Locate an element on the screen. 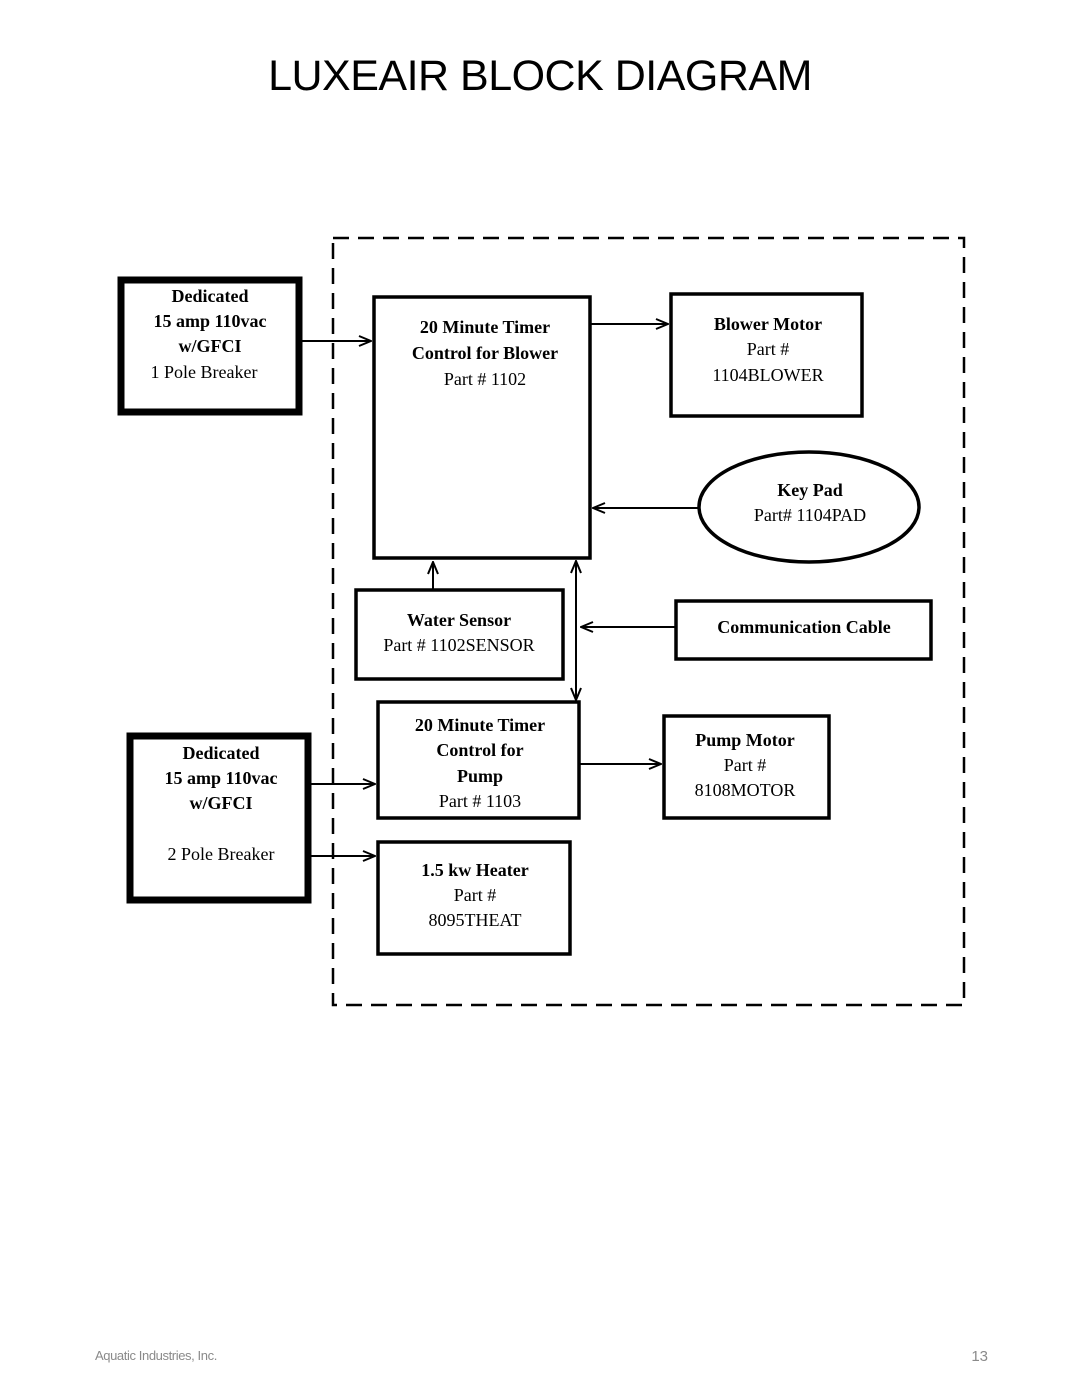  blower-motor: Blower Motor Part # 1104BLOWER is located at coordinates (766, 355).